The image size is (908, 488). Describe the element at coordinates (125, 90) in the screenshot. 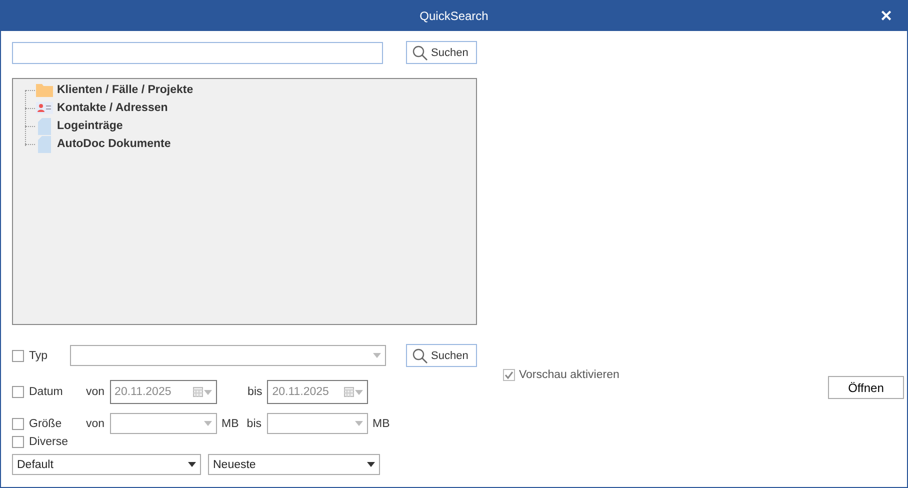

I see `tree-item: Klienten / Fälle / Projekte` at that location.